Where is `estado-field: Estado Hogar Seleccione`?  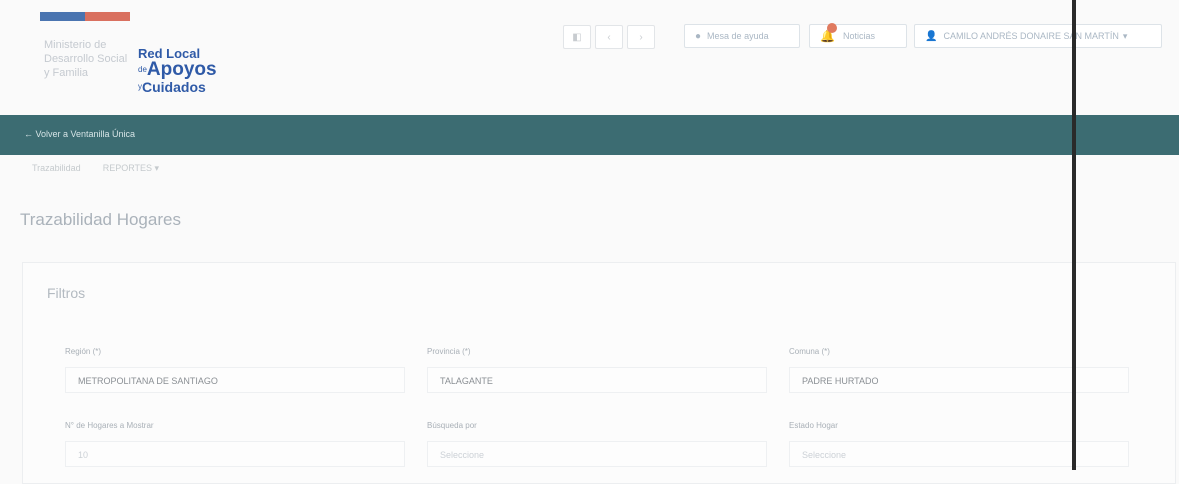
estado-field: Estado Hogar Seleccione is located at coordinates (959, 444).